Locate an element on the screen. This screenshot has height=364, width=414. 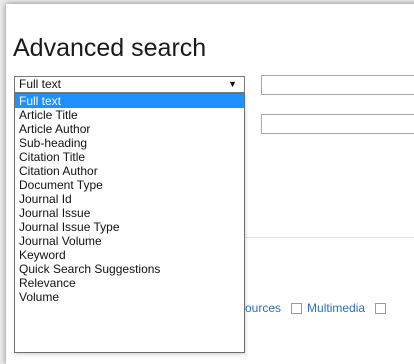
search-field-selected-value: Full text is located at coordinates (40, 84).